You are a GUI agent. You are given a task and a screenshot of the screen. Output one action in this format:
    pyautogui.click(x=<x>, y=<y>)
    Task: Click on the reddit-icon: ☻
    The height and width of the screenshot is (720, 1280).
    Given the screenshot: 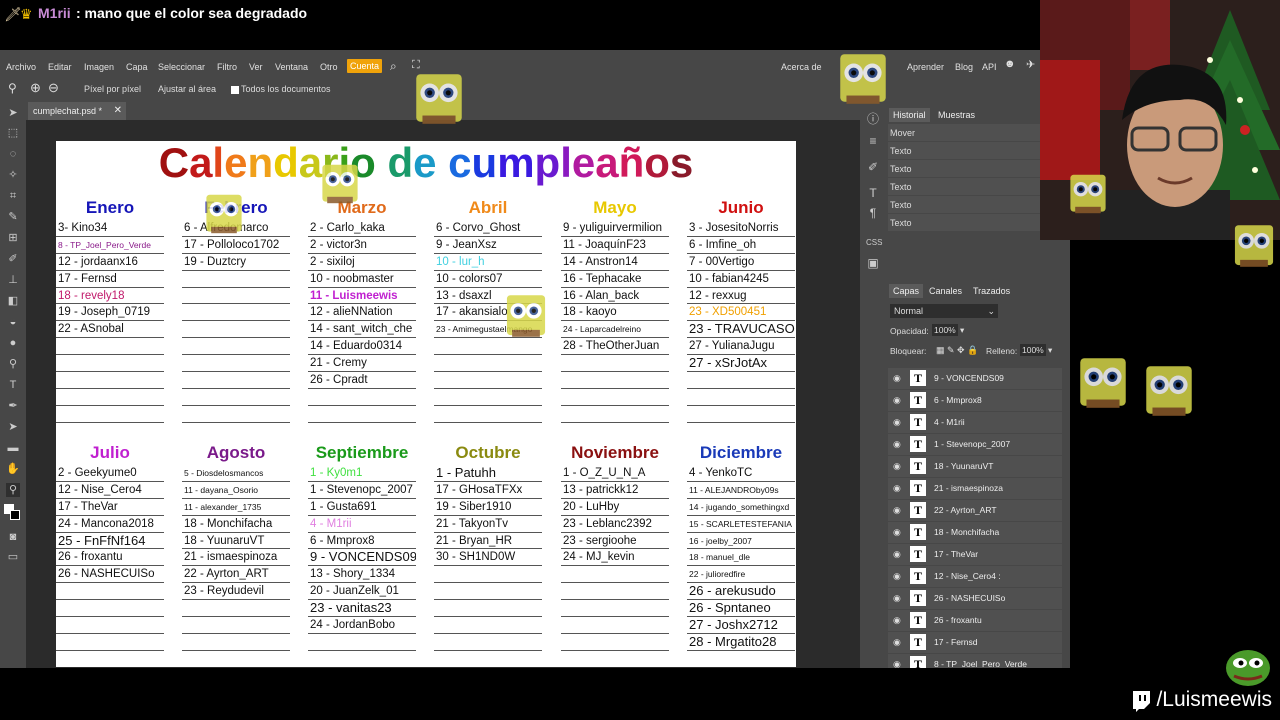 What is the action you would take?
    pyautogui.click(x=1010, y=64)
    